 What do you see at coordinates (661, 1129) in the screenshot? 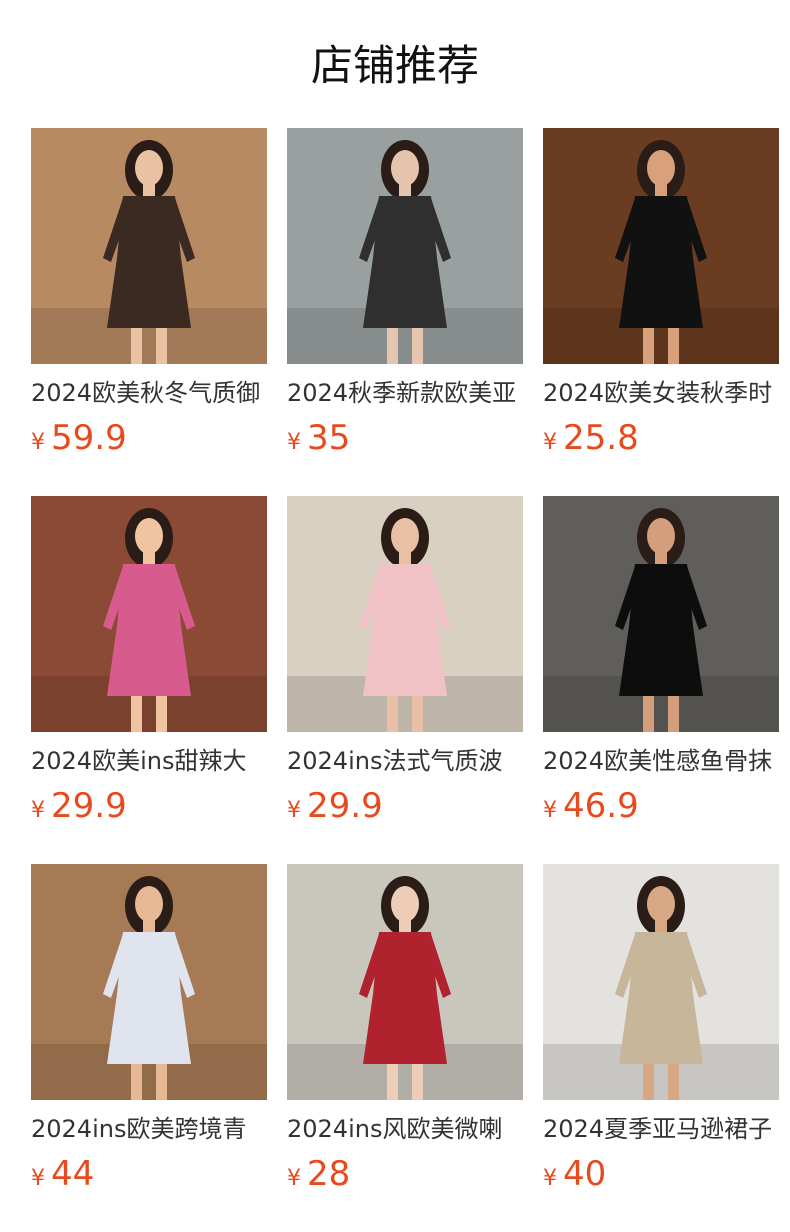
I see `product-name: 2024夏季亚马逊裙子` at bounding box center [661, 1129].